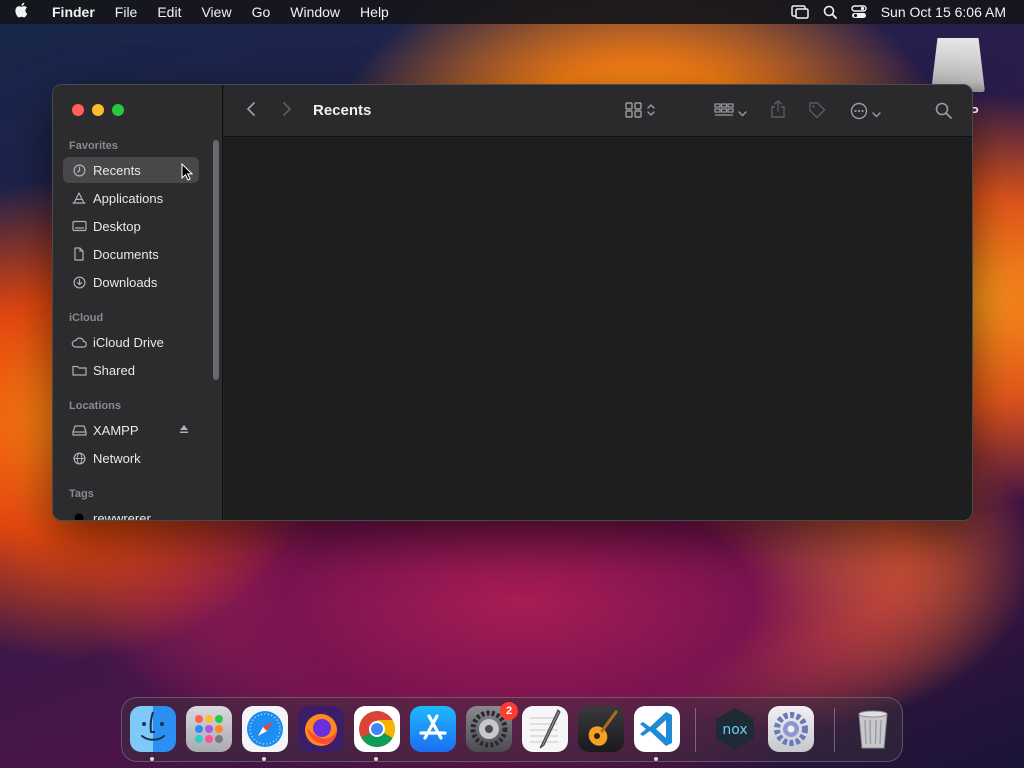 This screenshot has height=768, width=1024. I want to click on sidebar-item-tag: rewwrerer, so click(131, 512).